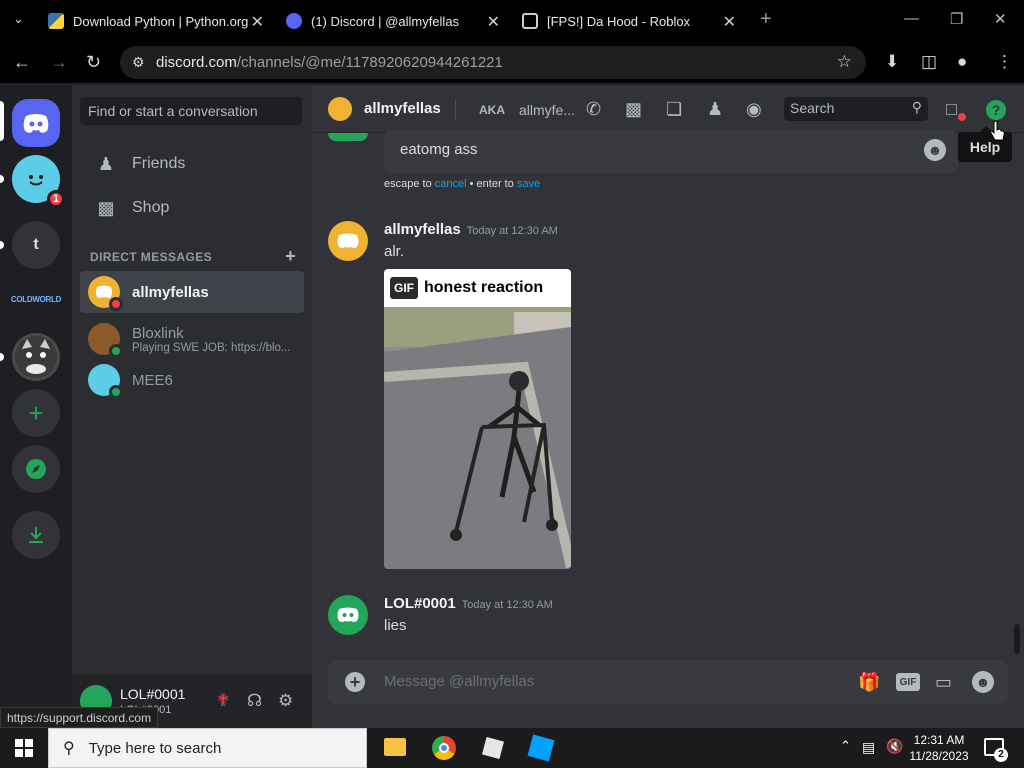 This screenshot has width=1024, height=768. What do you see at coordinates (630, 21) in the screenshot?
I see `tab-roblox: [FPS!] Da Hood - Roblox ✕` at bounding box center [630, 21].